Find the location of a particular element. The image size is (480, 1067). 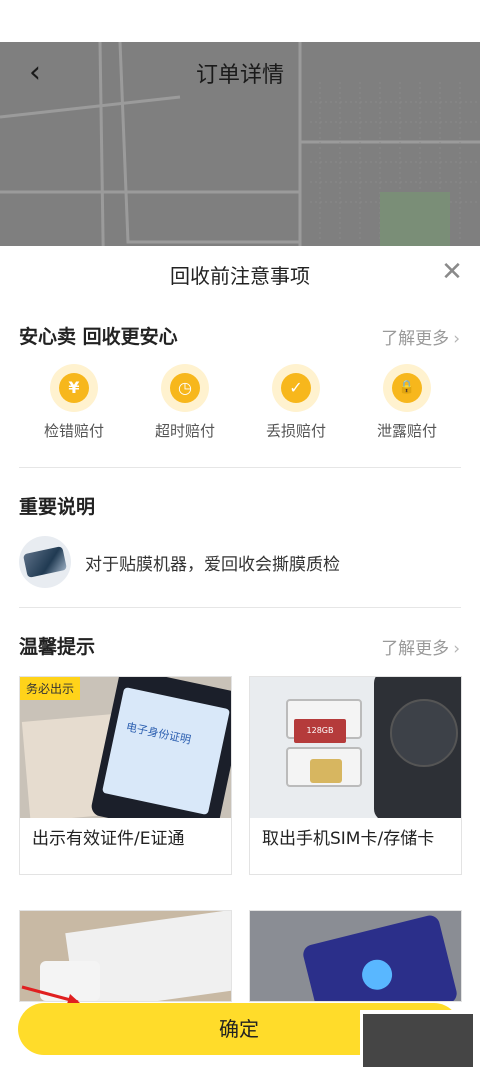

tip-card-unlock is located at coordinates (355, 956).